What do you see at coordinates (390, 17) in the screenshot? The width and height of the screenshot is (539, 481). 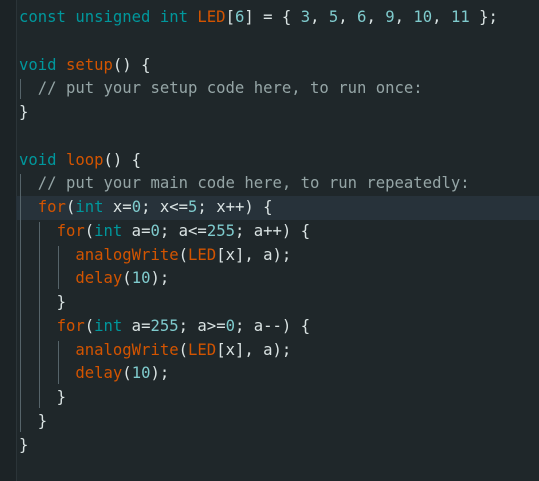 I see `code-token: 9` at bounding box center [390, 17].